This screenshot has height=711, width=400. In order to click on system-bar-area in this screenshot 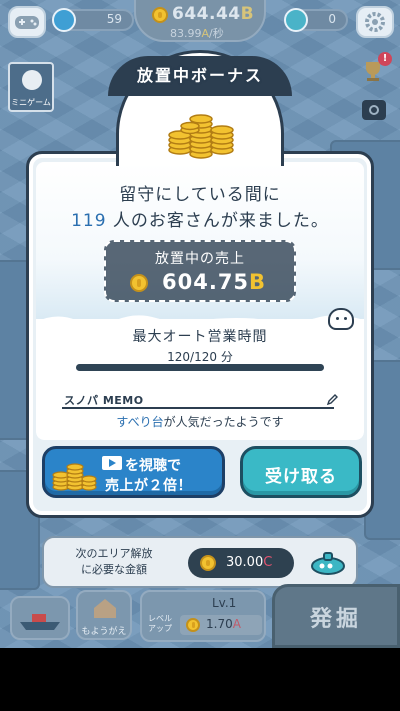, I will do `click(200, 679)`.